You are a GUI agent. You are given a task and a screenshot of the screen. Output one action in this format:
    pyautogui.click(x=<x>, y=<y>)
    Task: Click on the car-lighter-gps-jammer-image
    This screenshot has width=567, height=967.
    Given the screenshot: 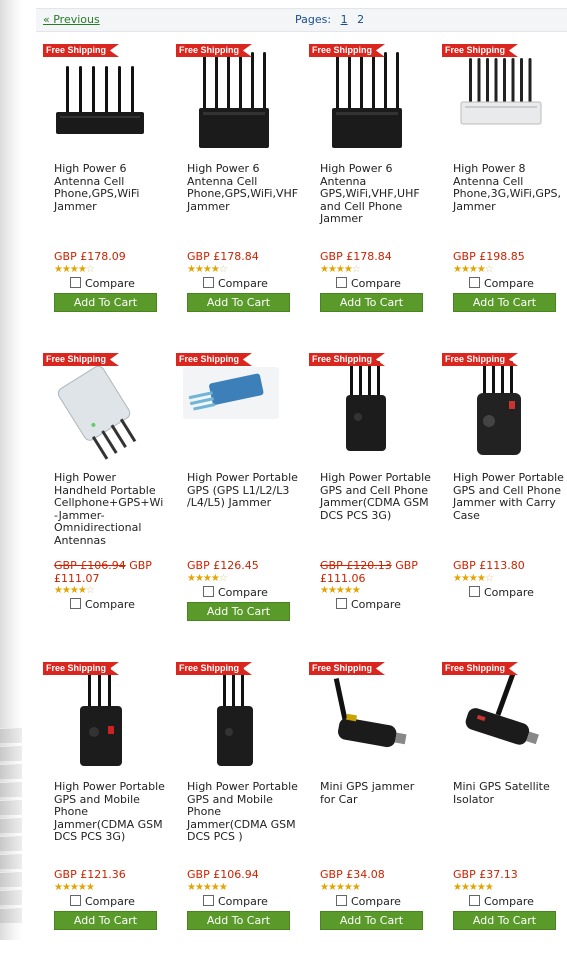 What is the action you would take?
    pyautogui.click(x=366, y=718)
    